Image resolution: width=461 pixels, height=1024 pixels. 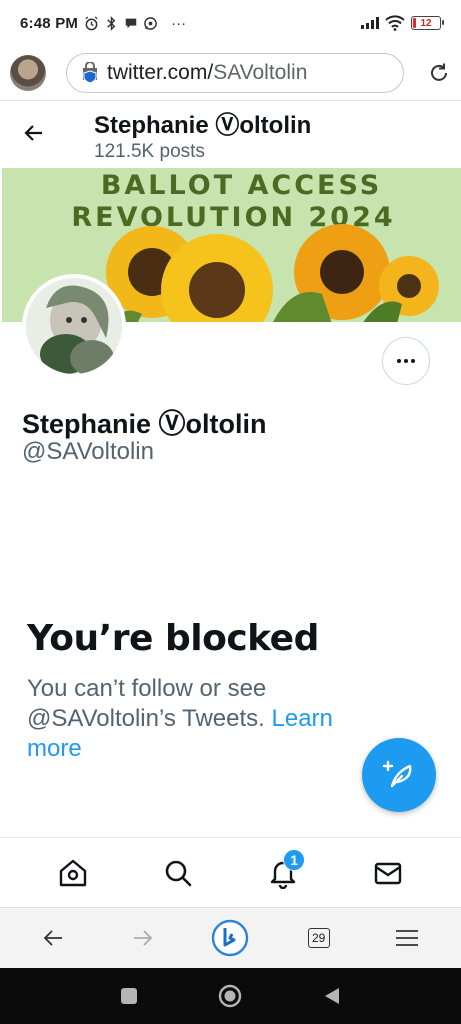 What do you see at coordinates (144, 424) in the screenshot?
I see `profile-display-name: Stephanie Ⓥoltolin` at bounding box center [144, 424].